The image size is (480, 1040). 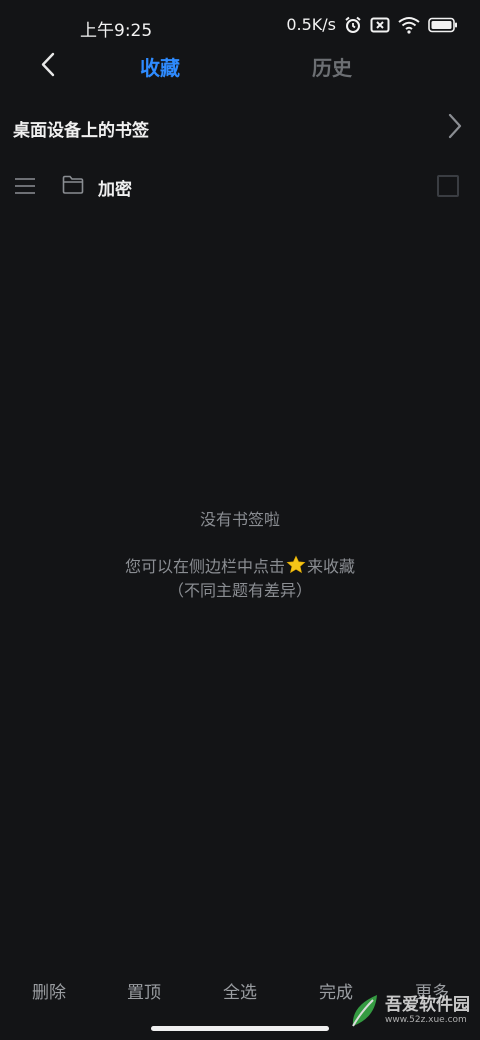 I want to click on status-icons: 0.5K/s, so click(x=372, y=24).